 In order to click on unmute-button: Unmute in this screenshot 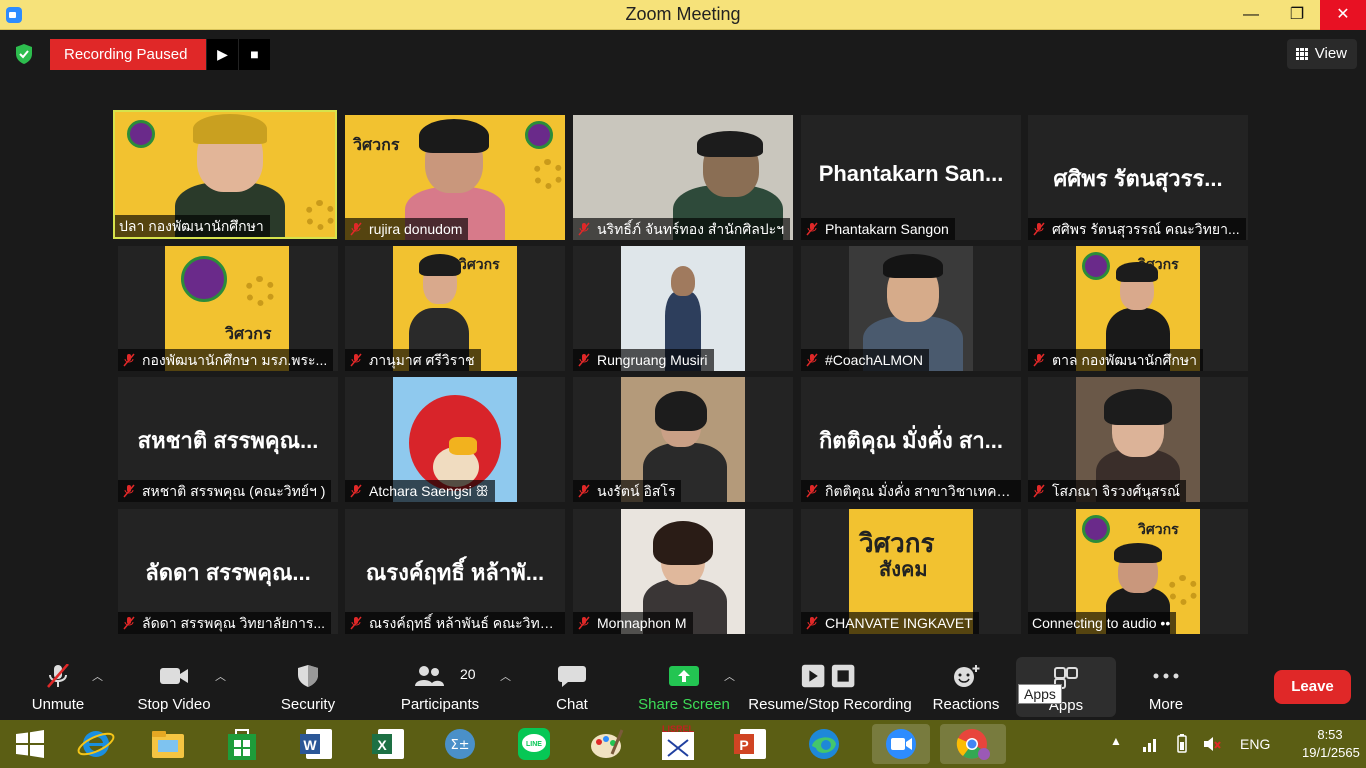, I will do `click(58, 688)`.